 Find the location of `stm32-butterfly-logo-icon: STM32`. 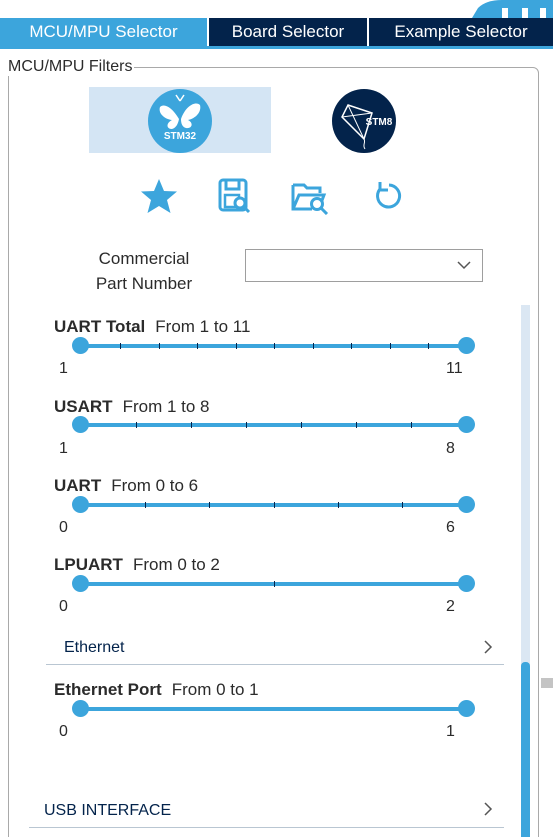

stm32-butterfly-logo-icon: STM32 is located at coordinates (180, 121).